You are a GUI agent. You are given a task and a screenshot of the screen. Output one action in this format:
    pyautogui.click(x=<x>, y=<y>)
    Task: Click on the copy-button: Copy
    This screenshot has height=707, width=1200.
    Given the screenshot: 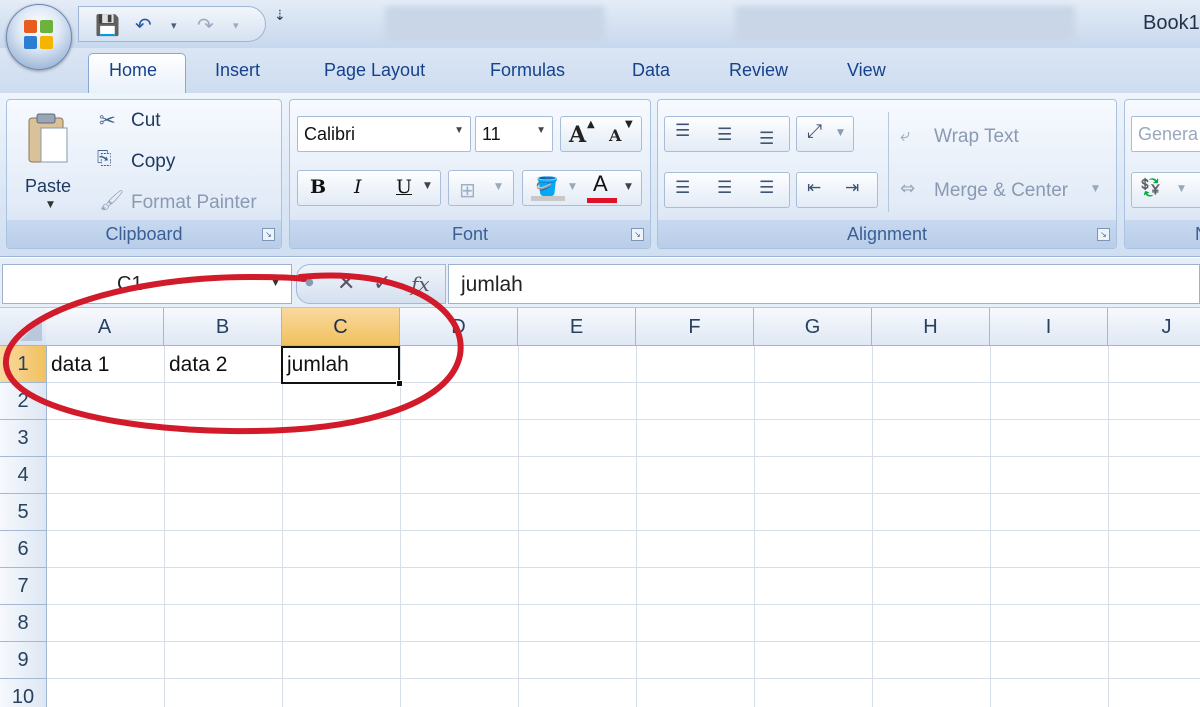 What is the action you would take?
    pyautogui.click(x=153, y=162)
    